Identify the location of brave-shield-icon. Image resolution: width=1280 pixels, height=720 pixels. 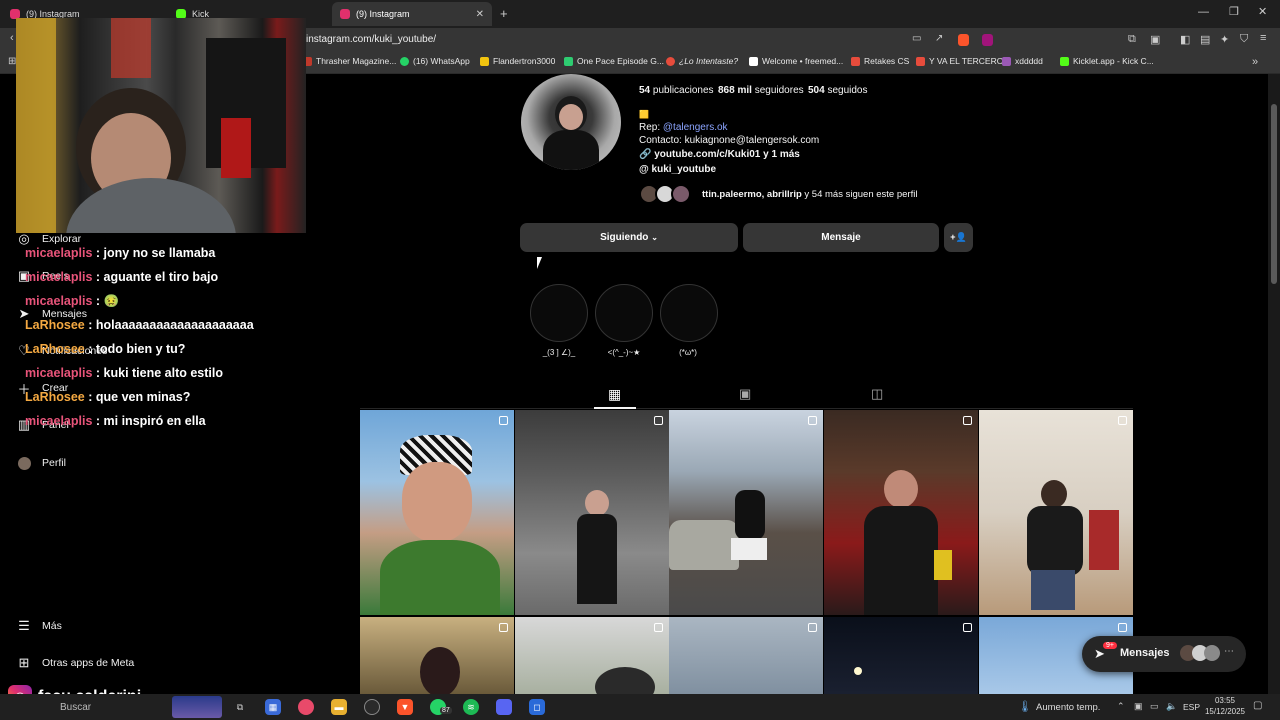
(963, 40).